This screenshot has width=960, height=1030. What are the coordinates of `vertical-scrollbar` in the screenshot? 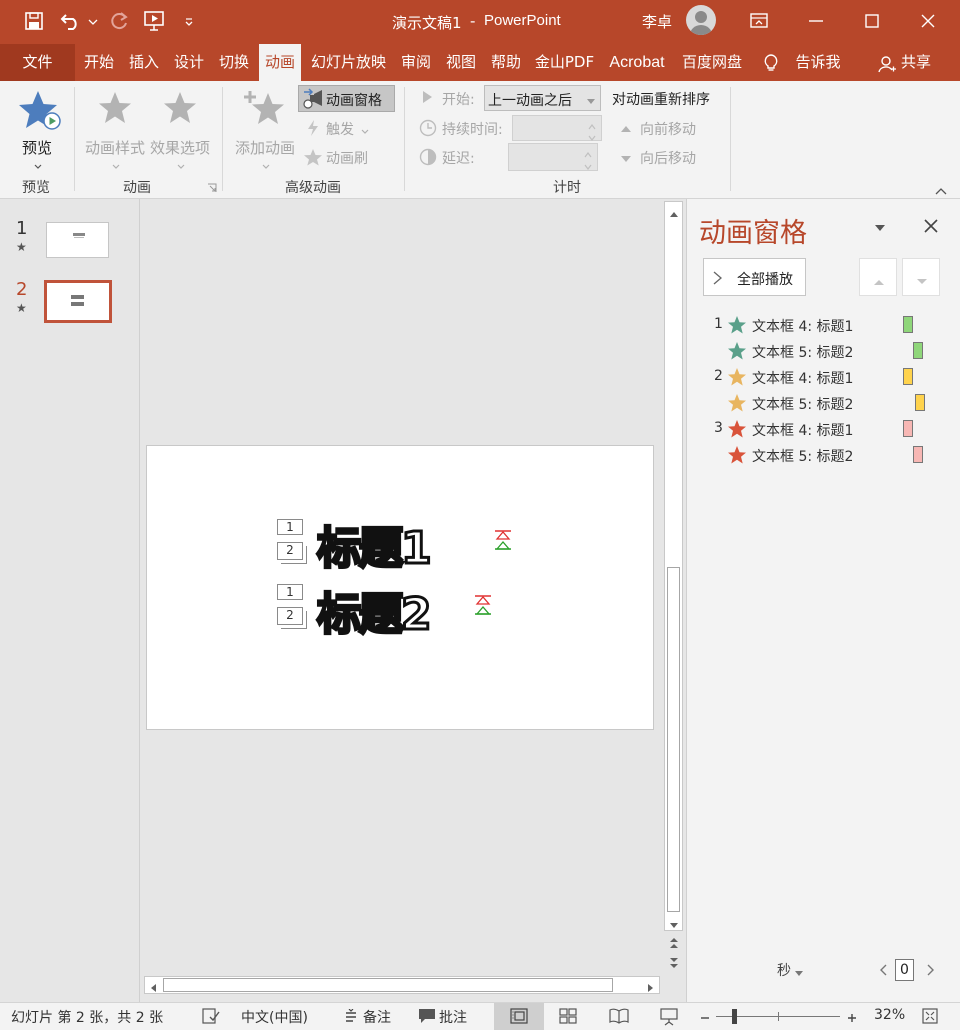 It's located at (673, 566).